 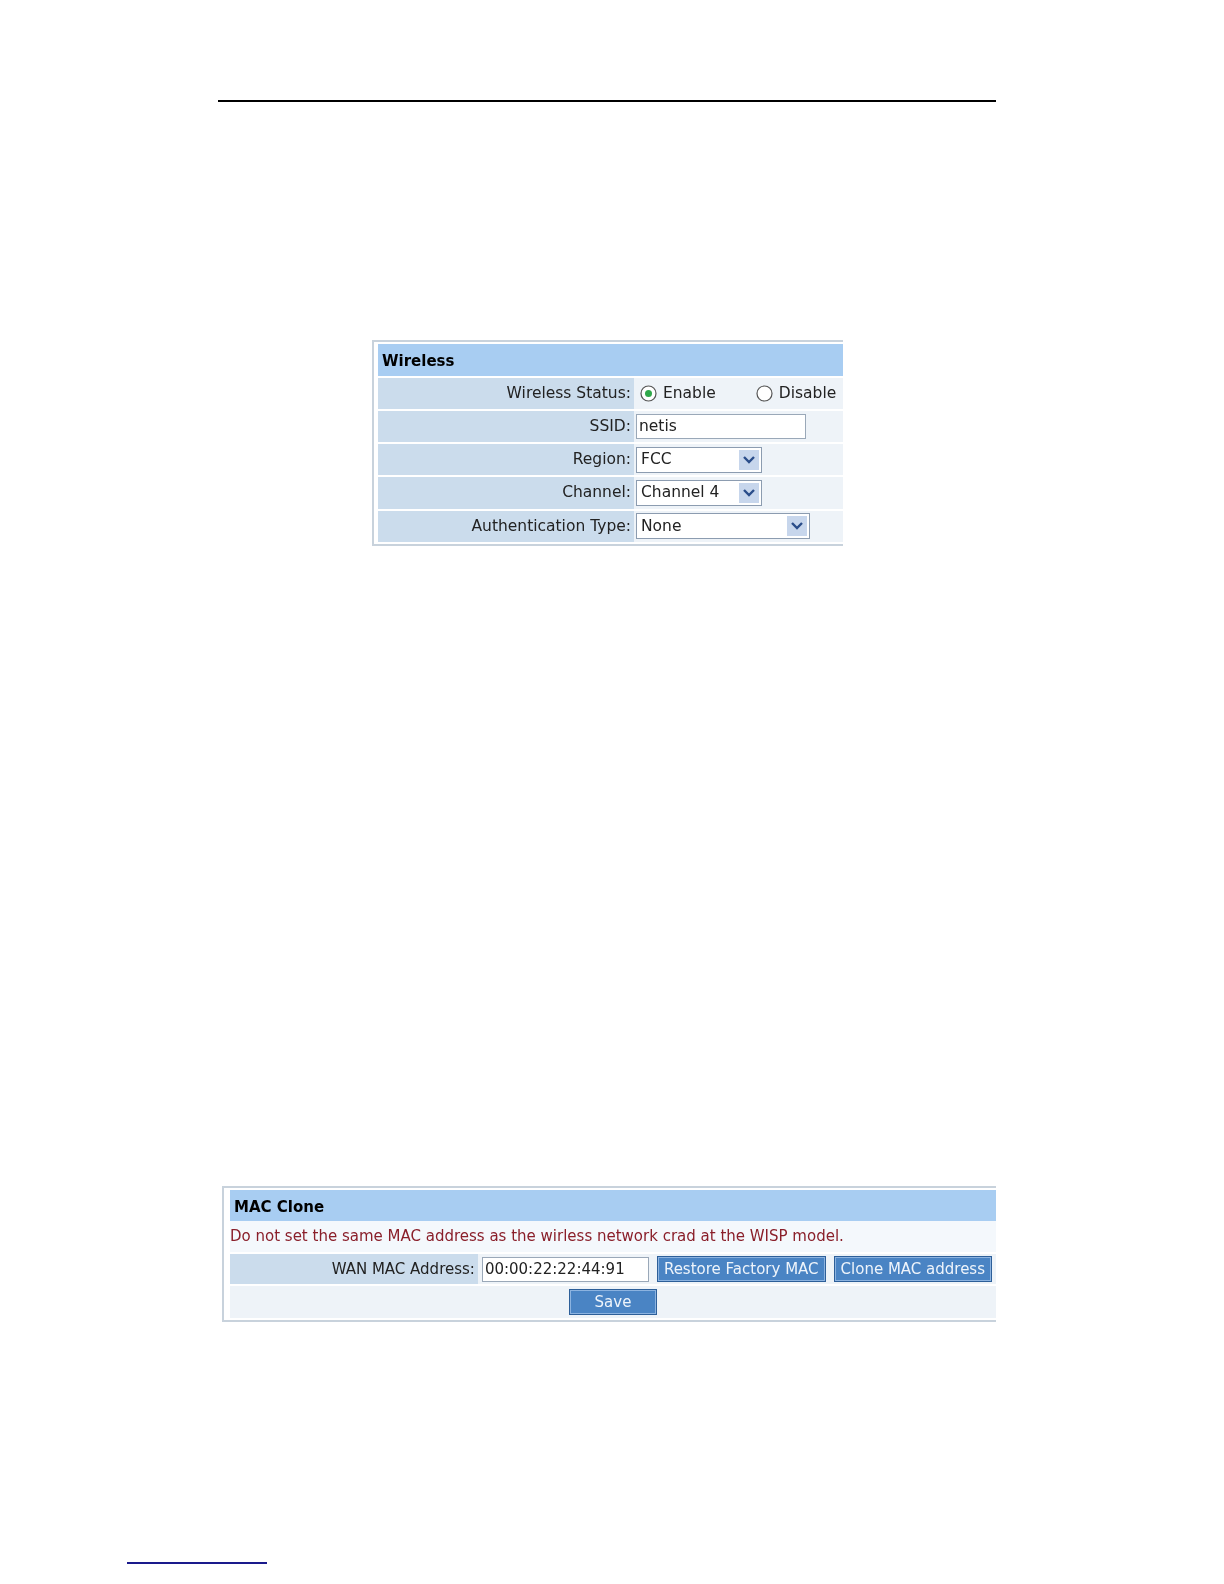 What do you see at coordinates (506, 460) in the screenshot?
I see `field-label: Region:` at bounding box center [506, 460].